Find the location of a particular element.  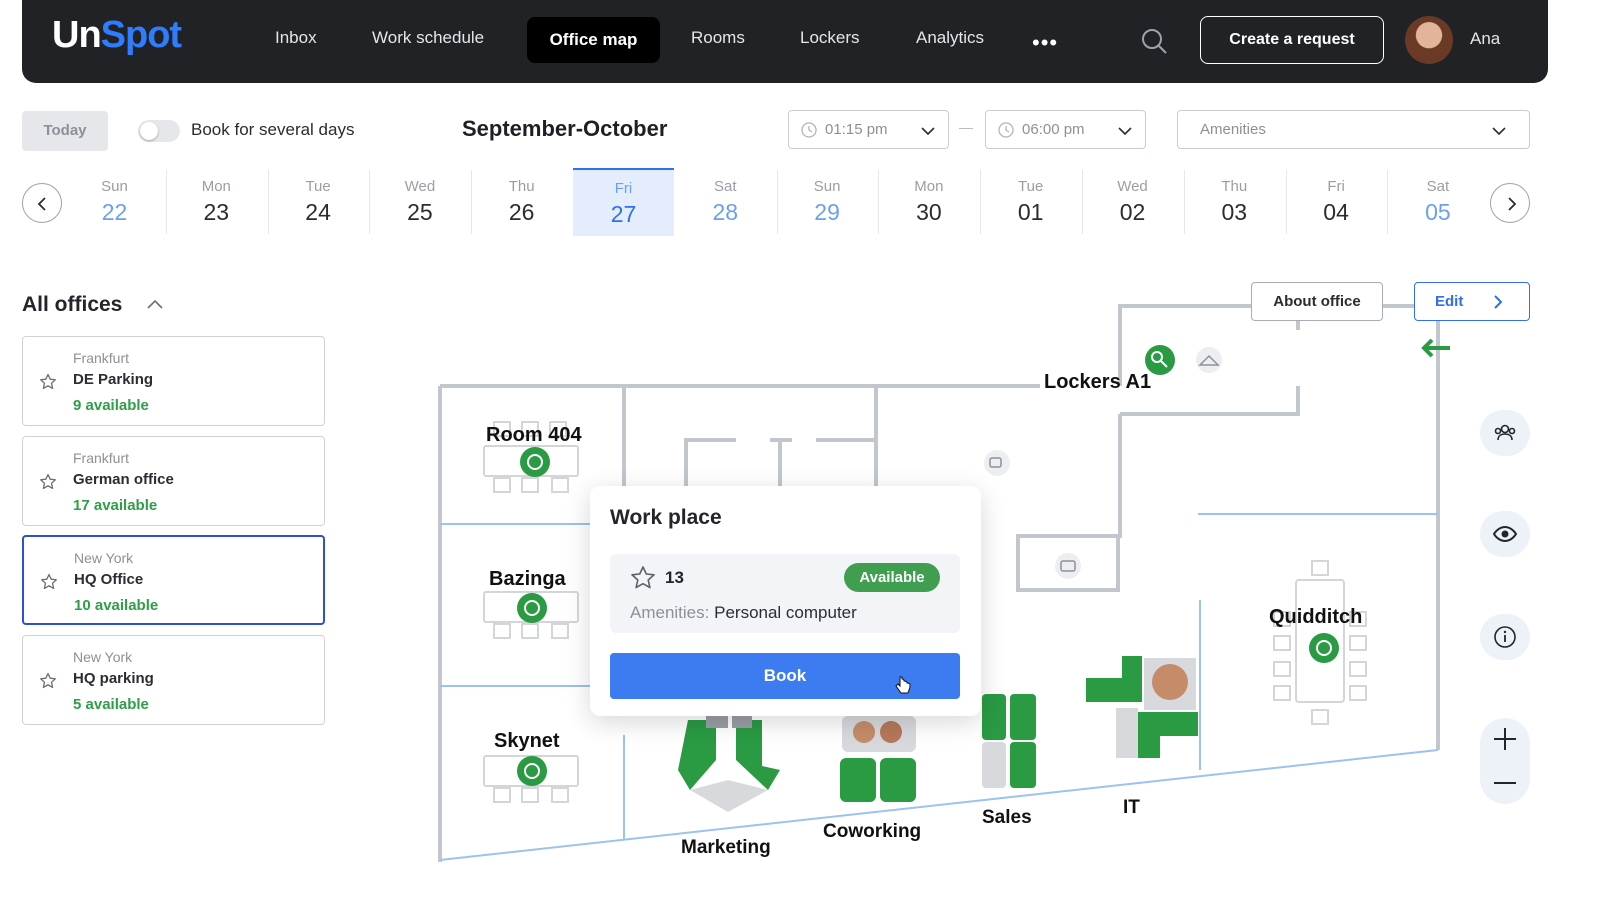

office-city: Frankfurt is located at coordinates (101, 457).